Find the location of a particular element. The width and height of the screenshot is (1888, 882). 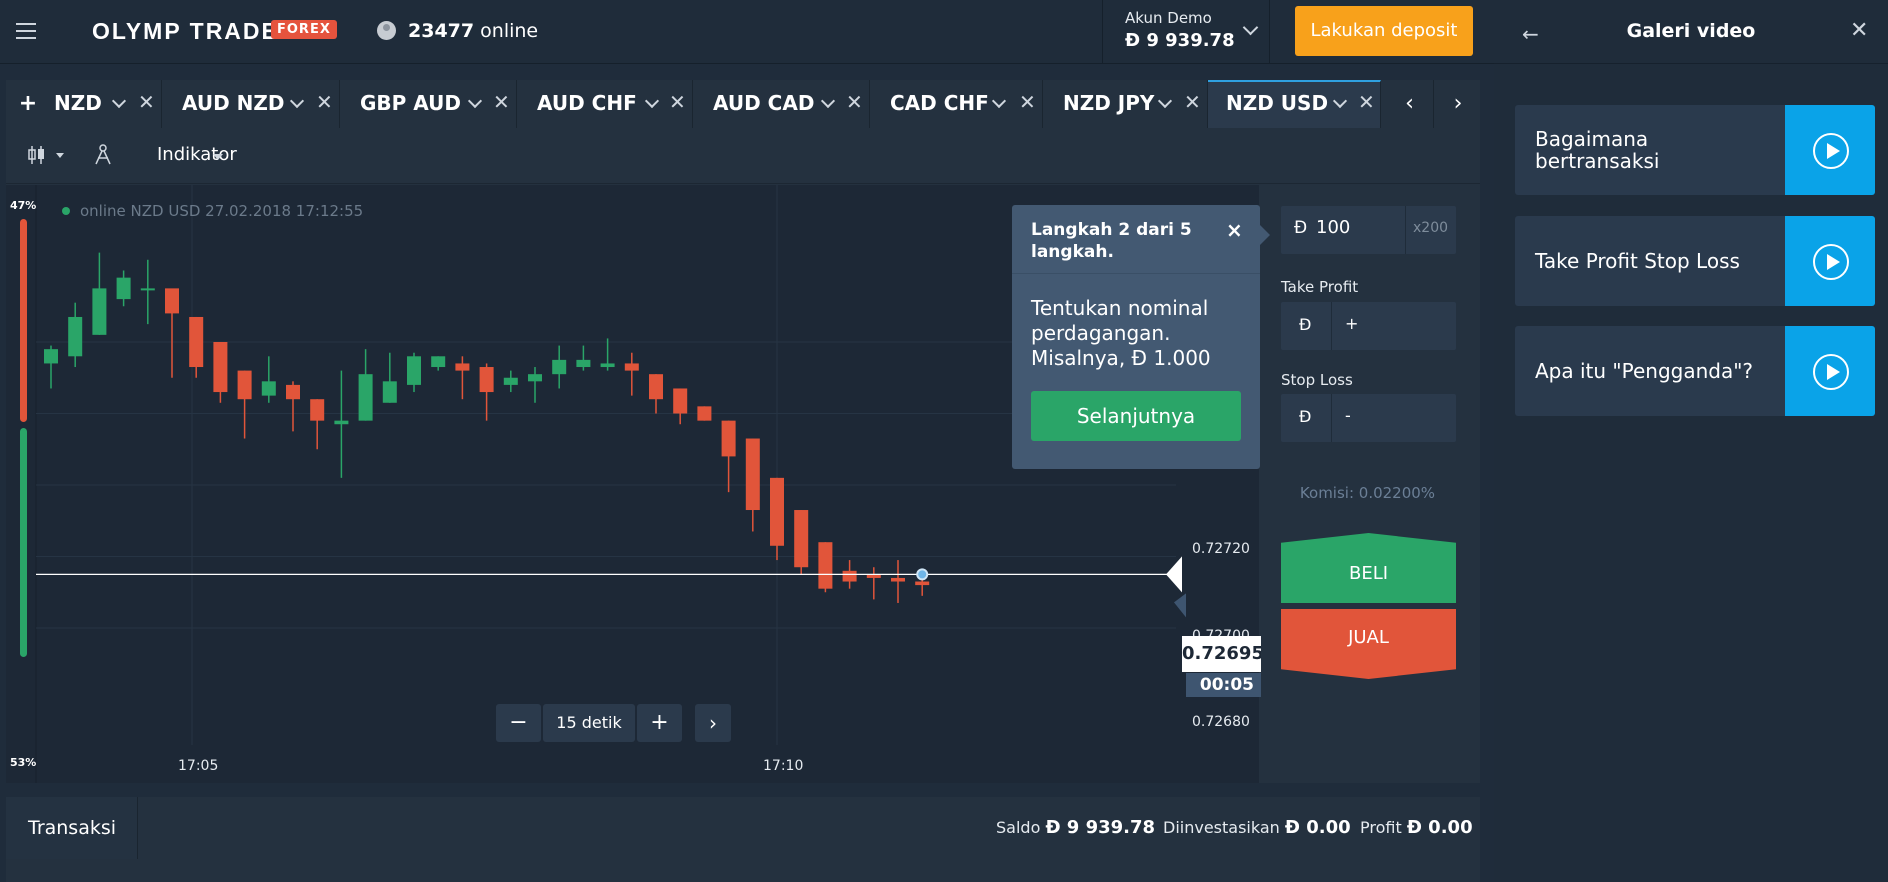

zoom-in-button: + is located at coordinates (659, 723).